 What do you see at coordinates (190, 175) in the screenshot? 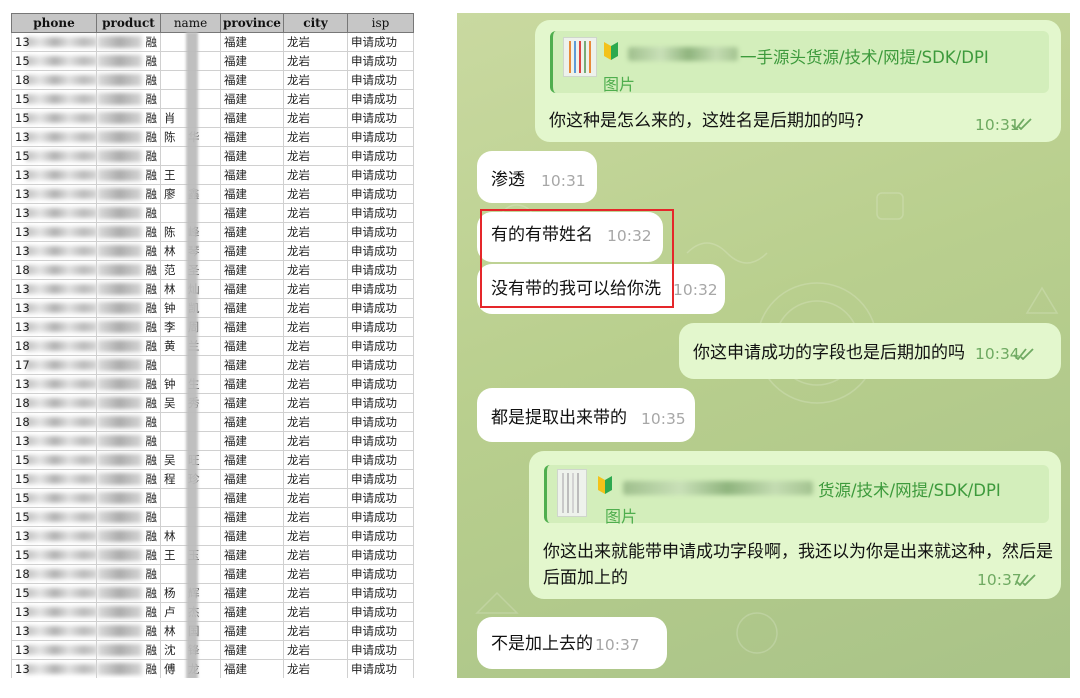
I see `name-cell: 王` at bounding box center [190, 175].